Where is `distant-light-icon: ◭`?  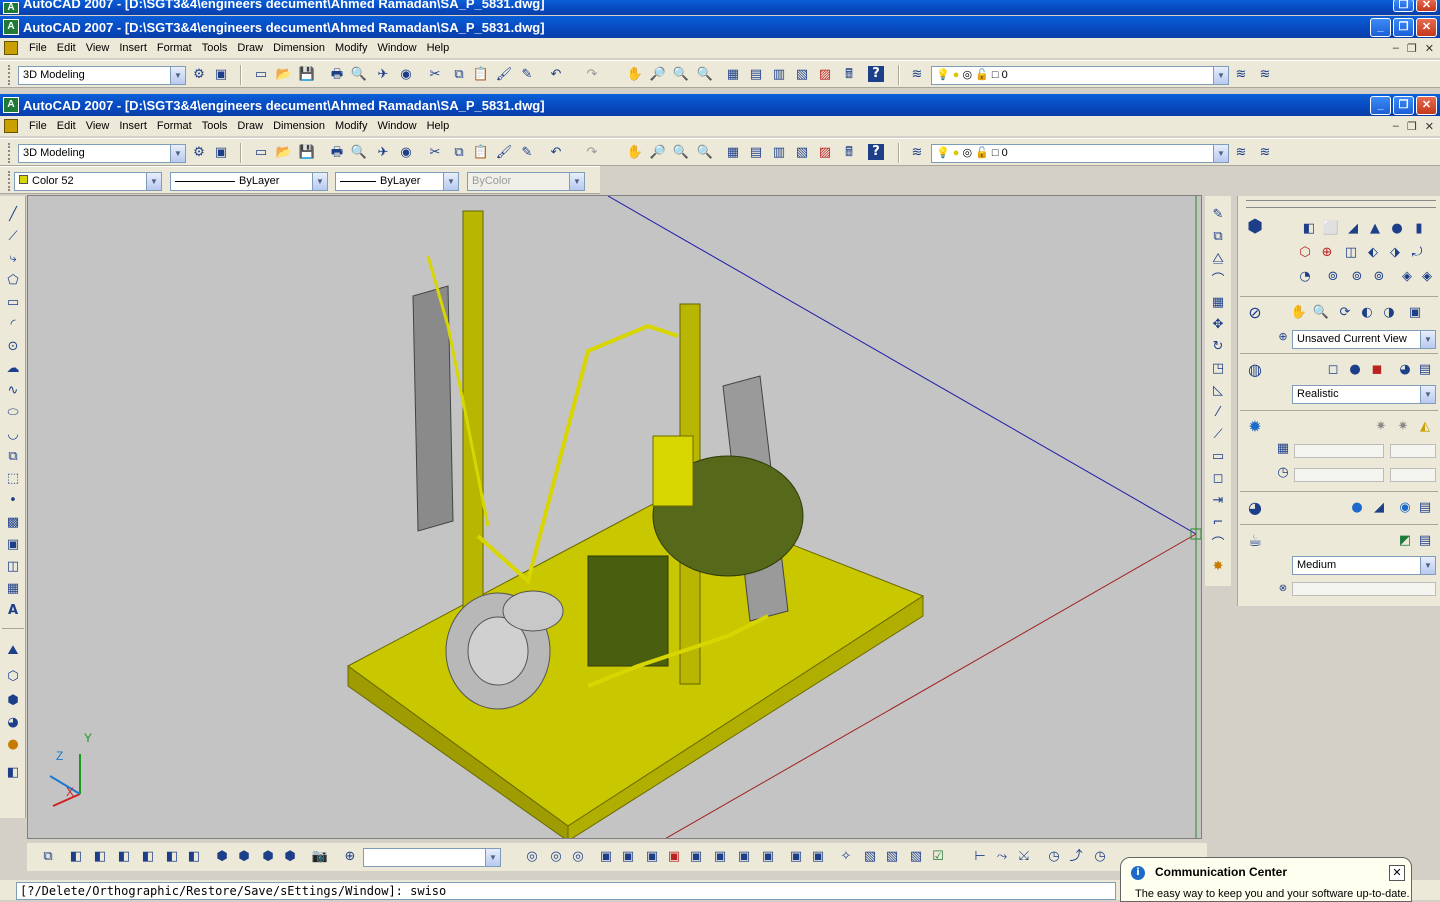 distant-light-icon: ◭ is located at coordinates (1425, 427).